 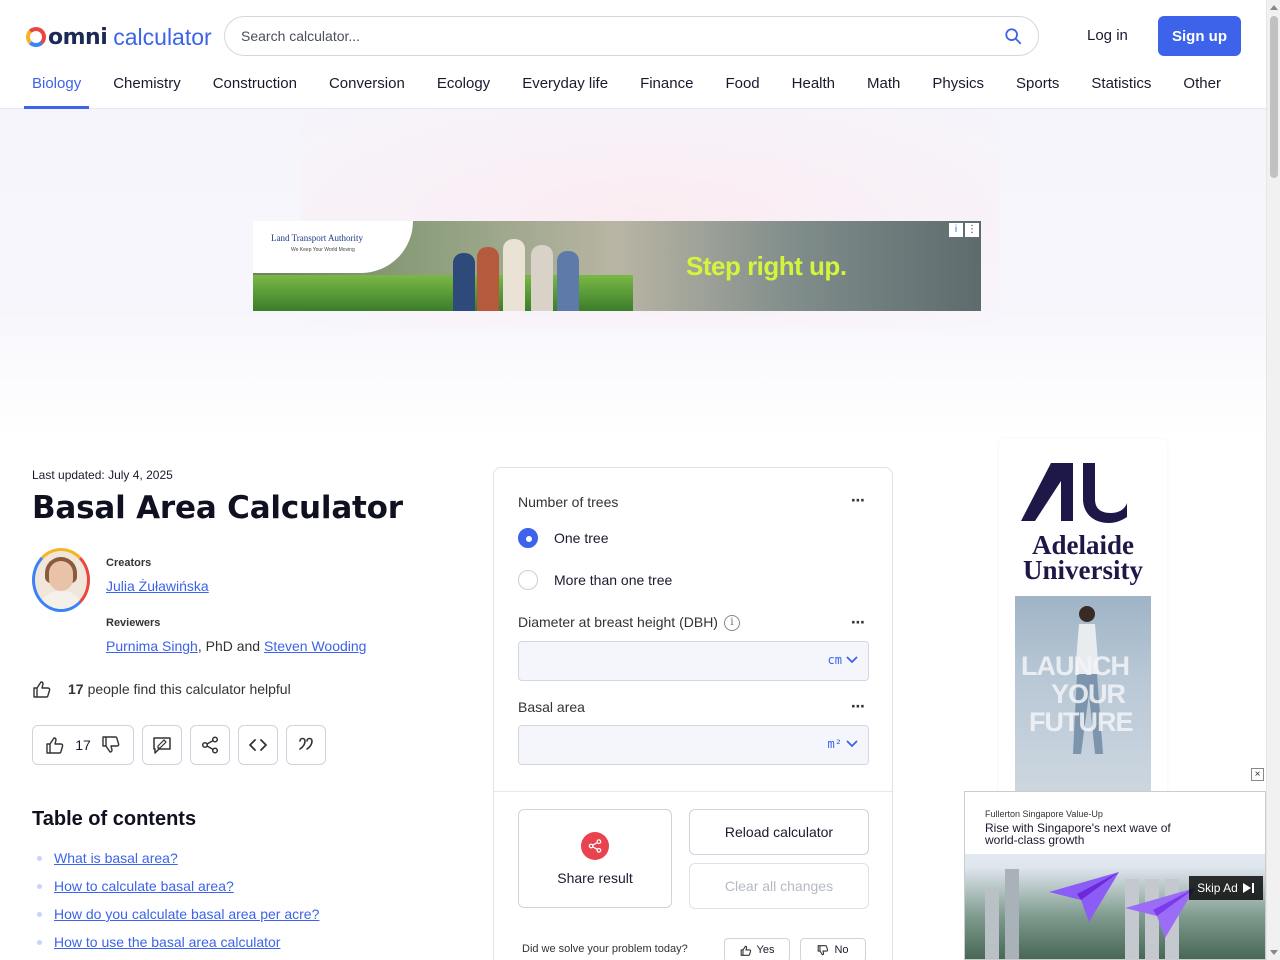 I want to click on toc-link-how-to-use: How to use the basal area calculator, so click(x=167, y=942).